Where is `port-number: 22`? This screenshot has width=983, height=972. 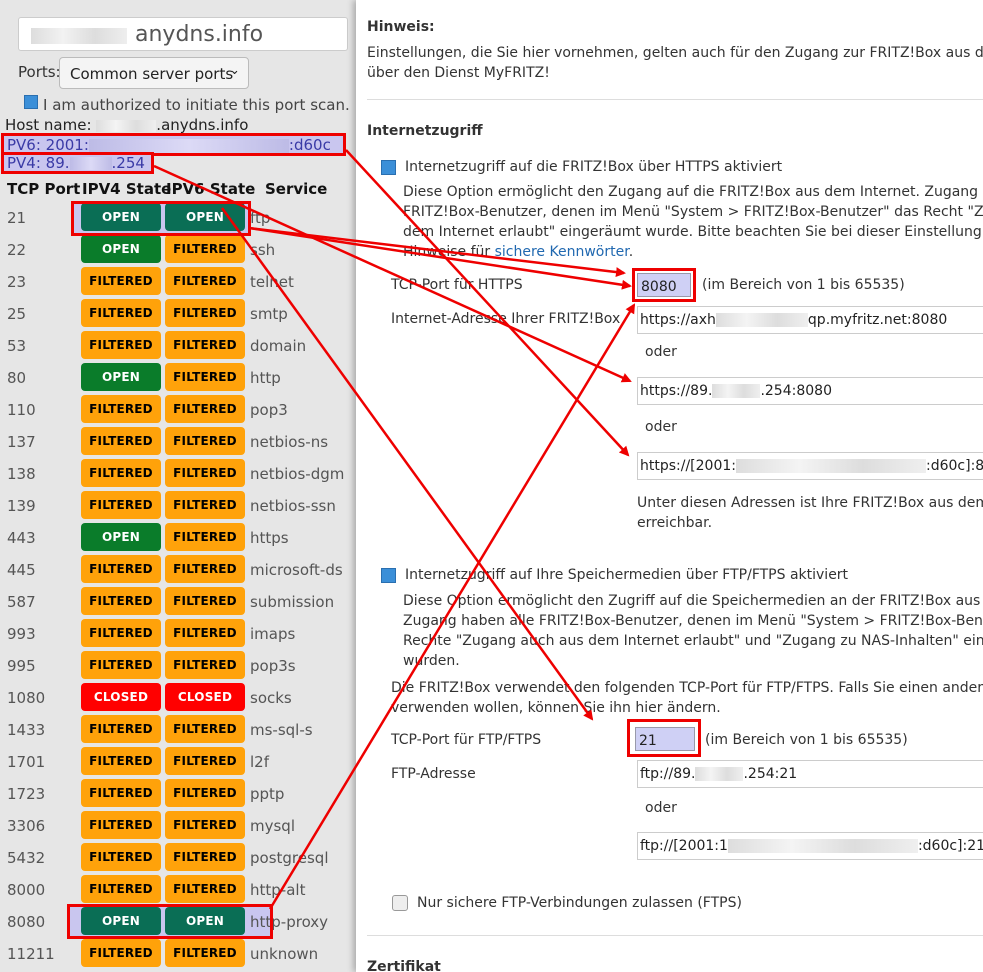
port-number: 22 is located at coordinates (17, 250).